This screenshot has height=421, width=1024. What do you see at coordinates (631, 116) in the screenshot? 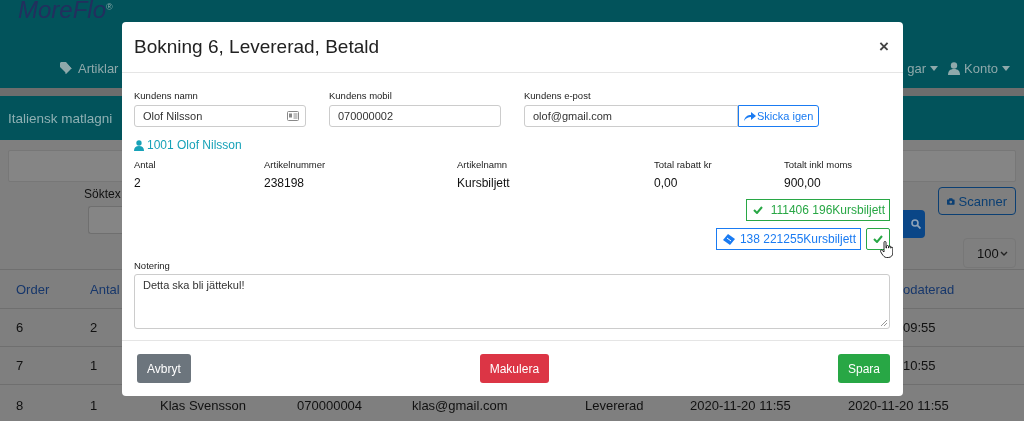
I see `input-field: olof@gmail.com` at bounding box center [631, 116].